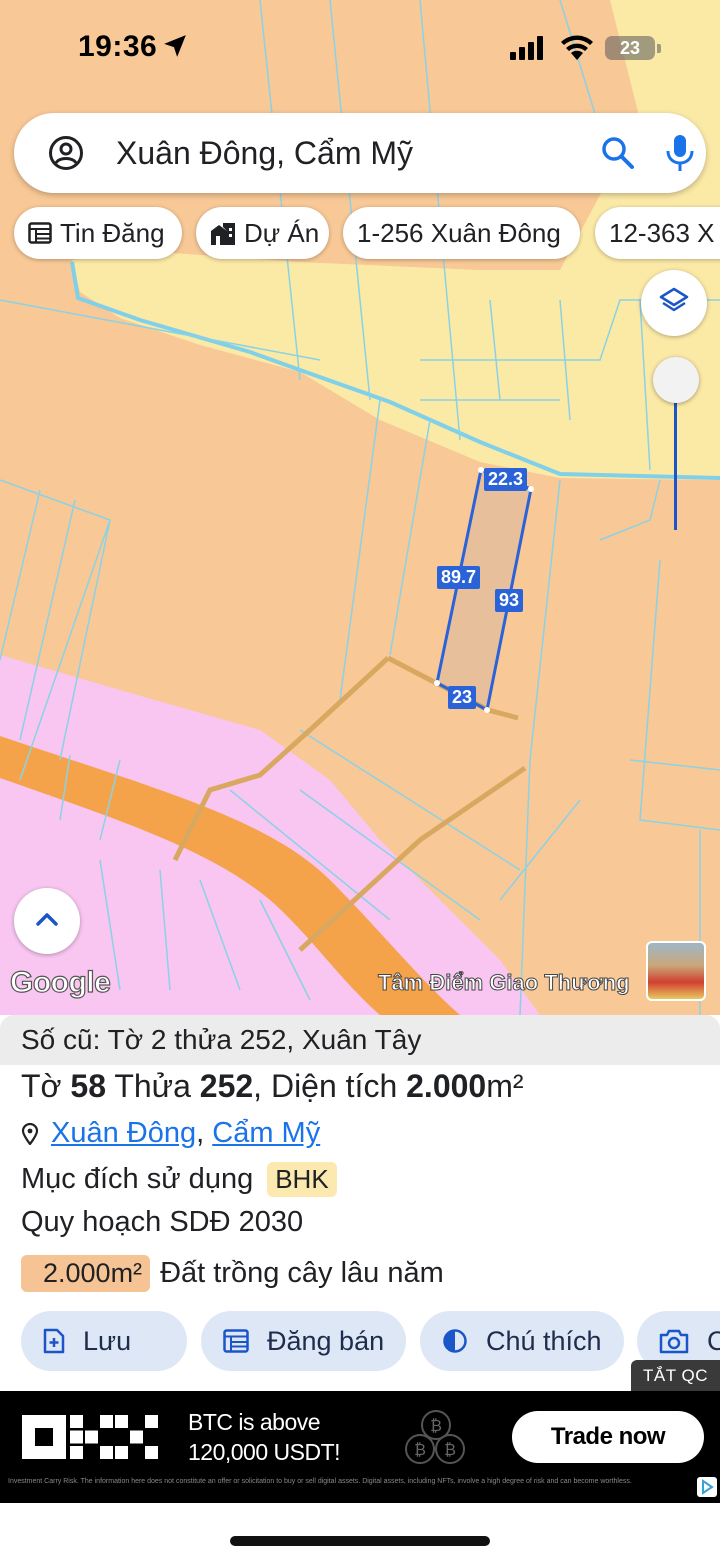 The height and width of the screenshot is (1560, 720). Describe the element at coordinates (707, 1489) in the screenshot. I see `ad-choices-icon` at that location.